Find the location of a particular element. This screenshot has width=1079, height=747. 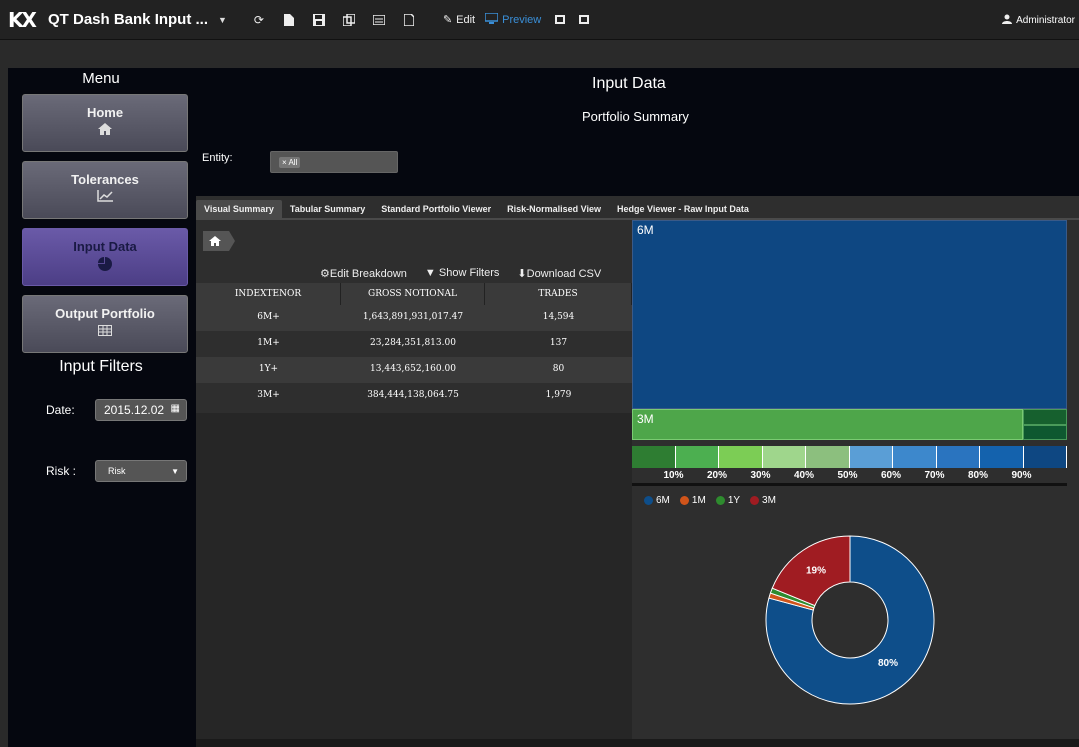

table-row: 1M+ 23,284,351,813.00 137 is located at coordinates (414, 344).